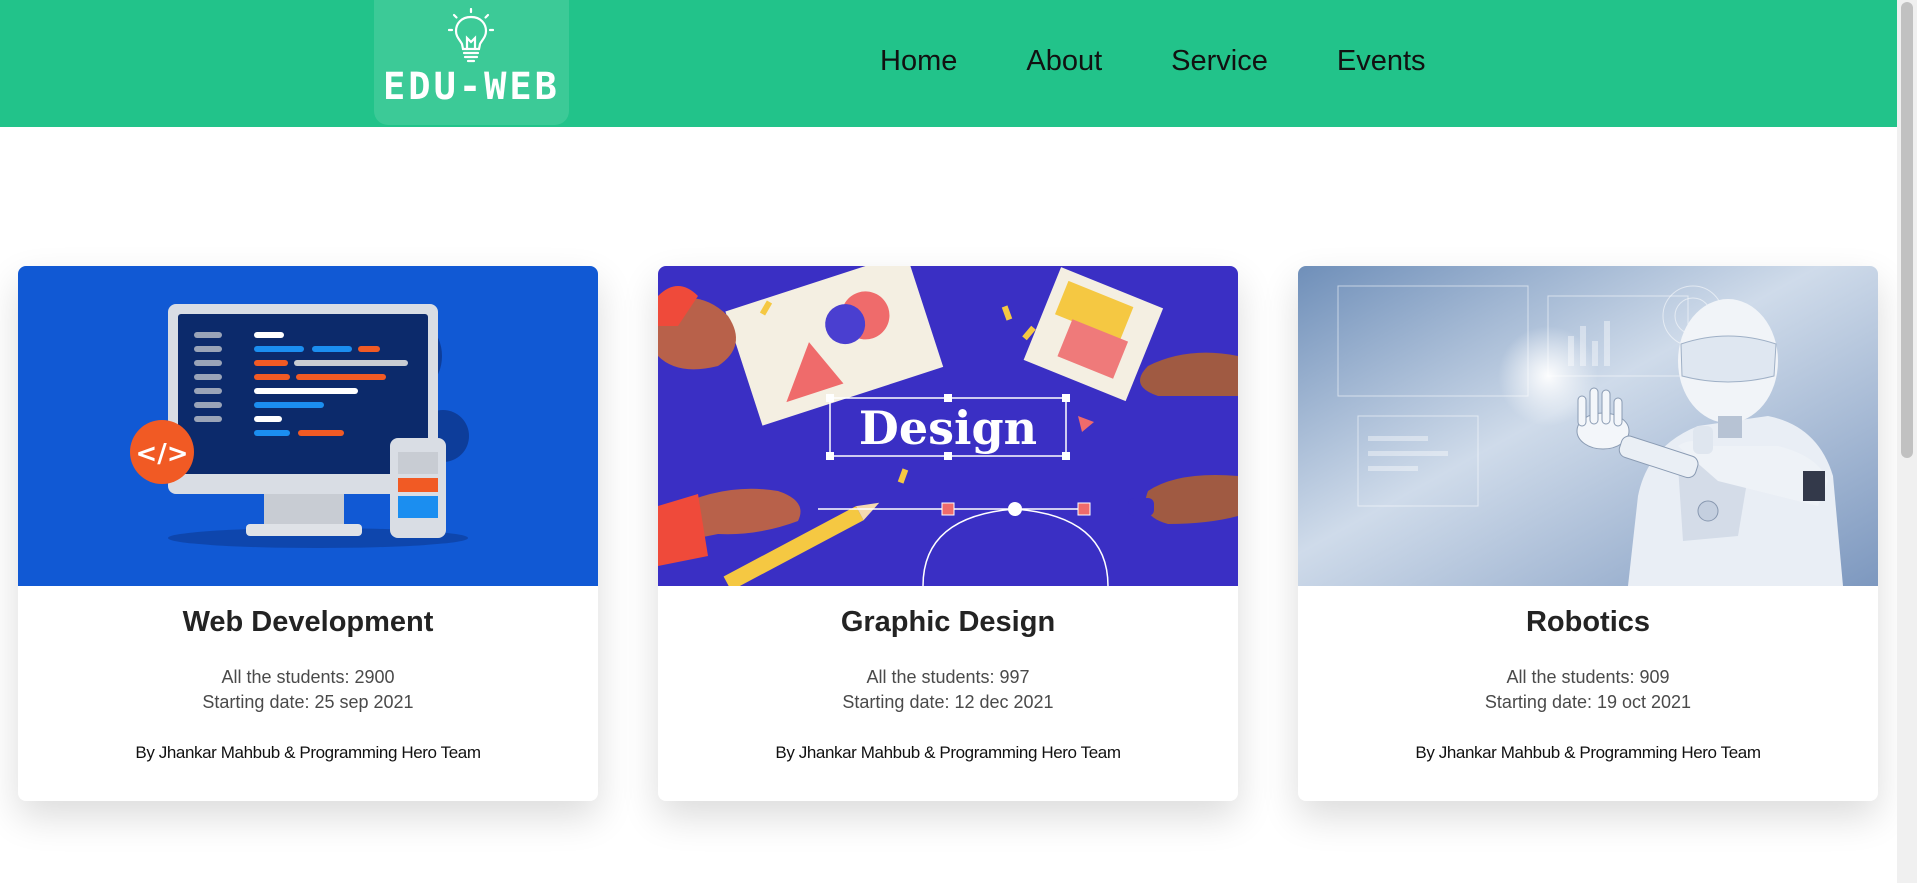 This screenshot has width=1917, height=883. What do you see at coordinates (471, 86) in the screenshot?
I see `logo-text: EDU-WEB` at bounding box center [471, 86].